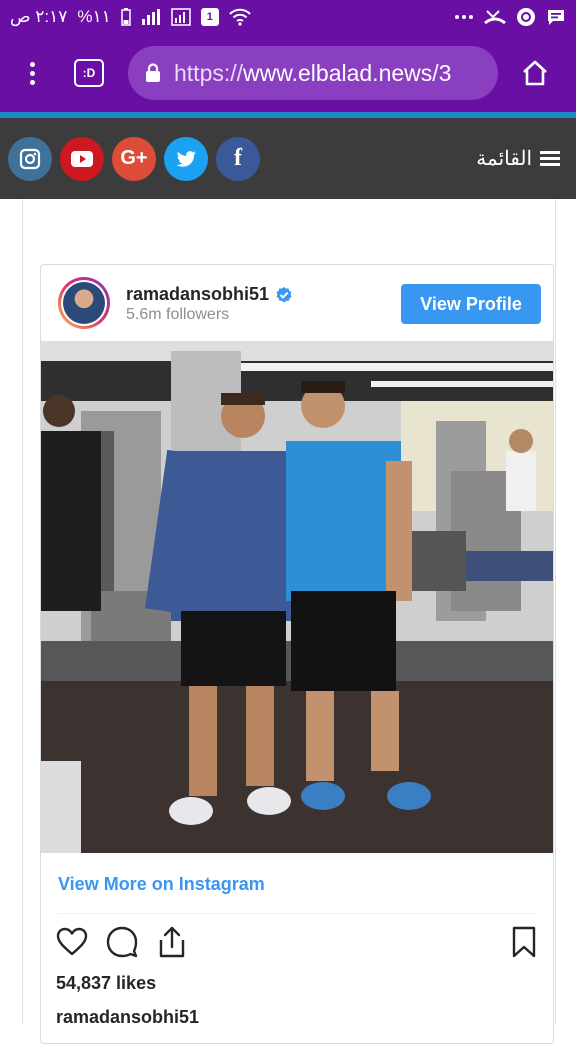 The height and width of the screenshot is (1044, 576). I want to click on tabs-button: :D, so click(89, 73).